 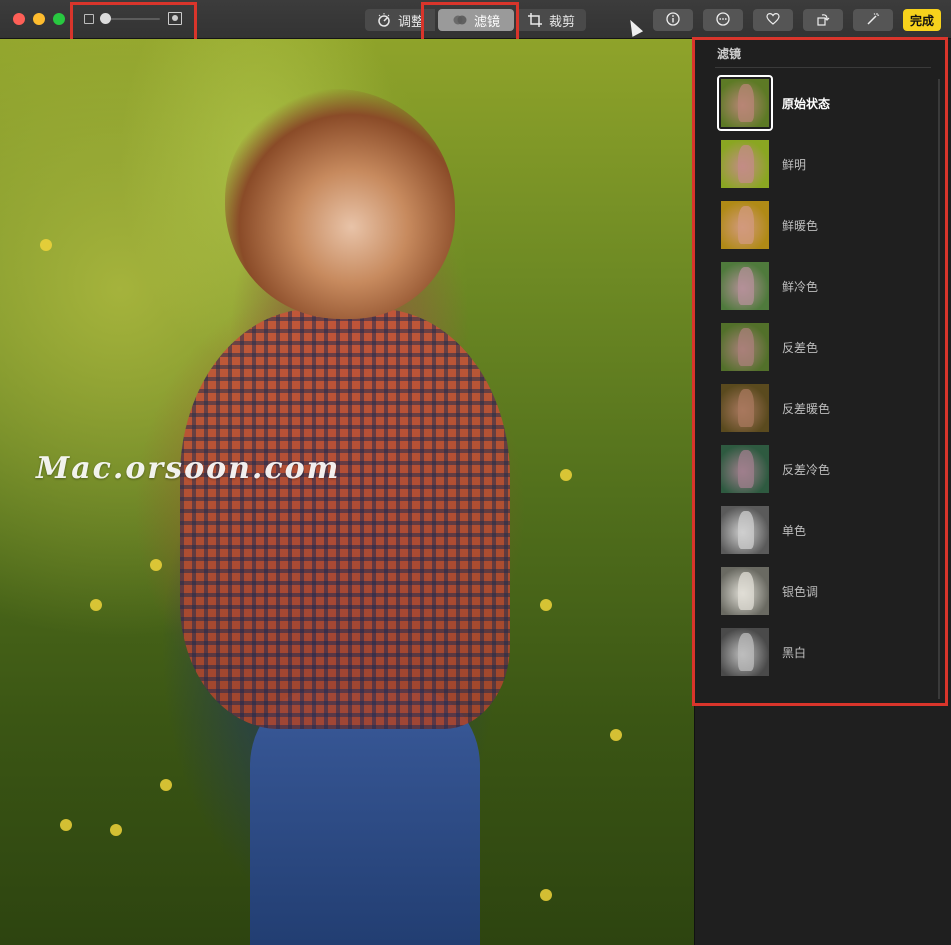 I want to click on filter-item: 反差暖色, so click(x=827, y=409).